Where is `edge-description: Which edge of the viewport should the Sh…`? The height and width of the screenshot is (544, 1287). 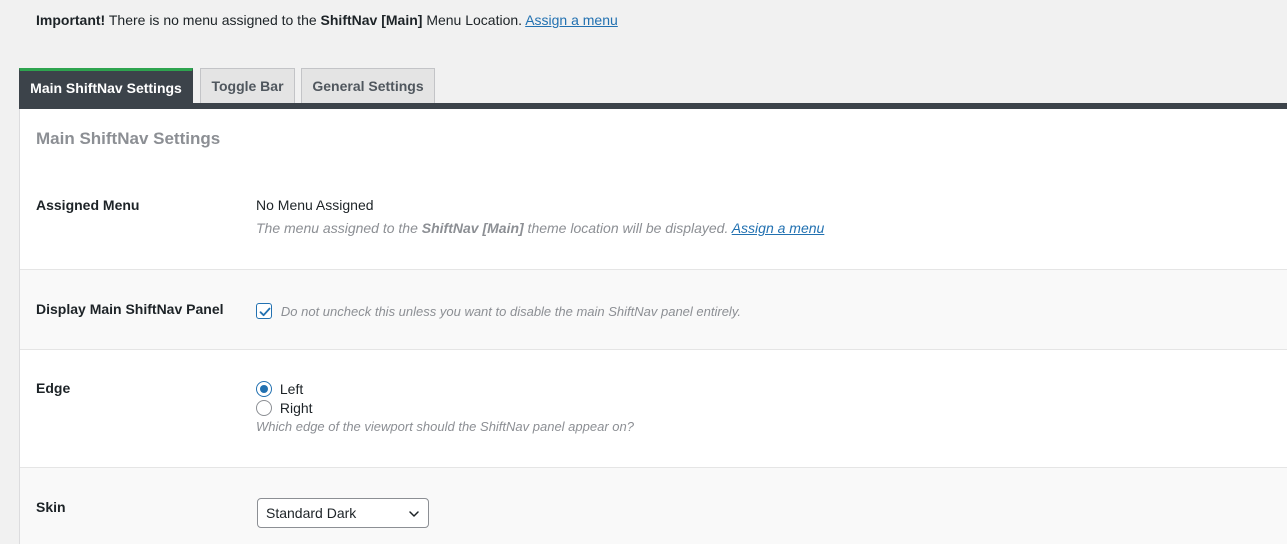 edge-description: Which edge of the viewport should the Sh… is located at coordinates (445, 426).